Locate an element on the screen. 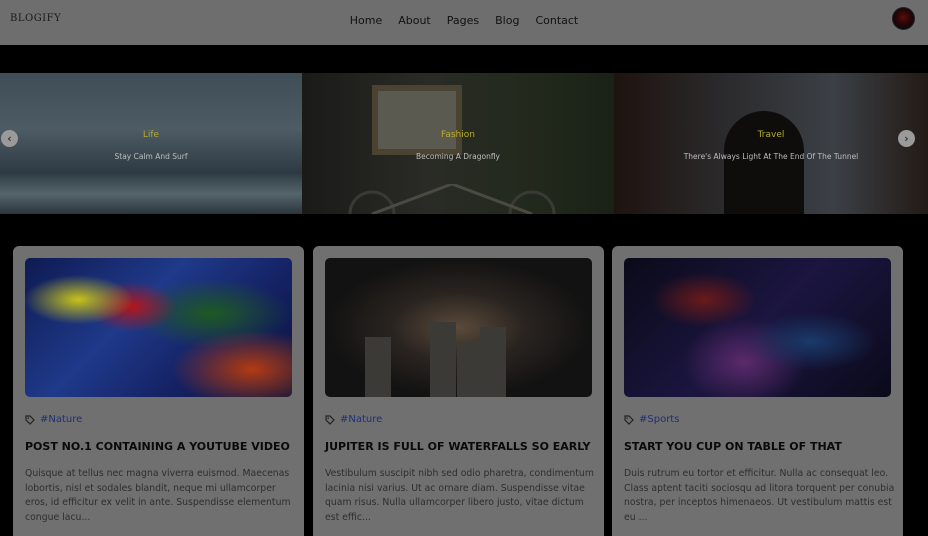 The height and width of the screenshot is (536, 928). nav-pages: Pages is located at coordinates (463, 21).